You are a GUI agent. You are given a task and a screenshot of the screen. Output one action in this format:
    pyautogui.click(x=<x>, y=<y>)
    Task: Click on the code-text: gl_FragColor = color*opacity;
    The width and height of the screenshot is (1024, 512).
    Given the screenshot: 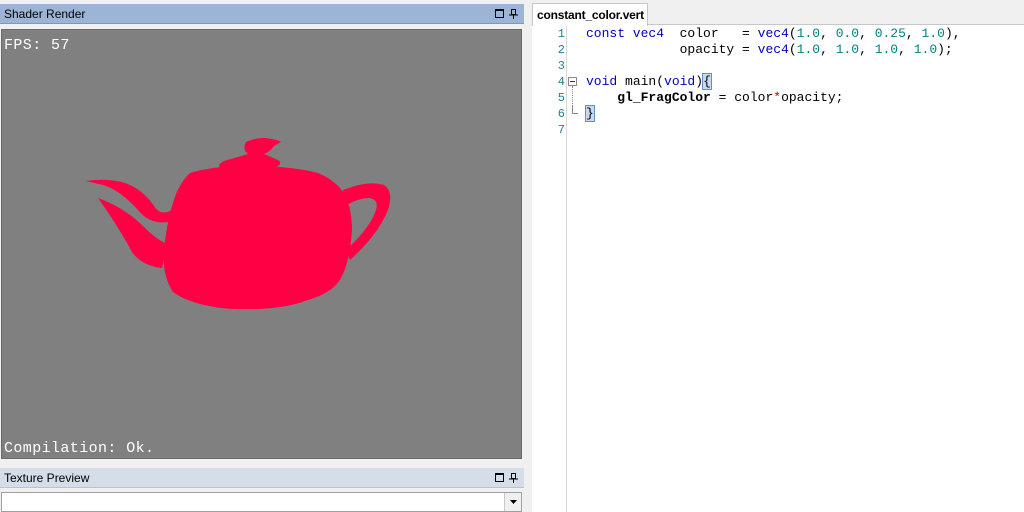 What is the action you would take?
    pyautogui.click(x=730, y=97)
    